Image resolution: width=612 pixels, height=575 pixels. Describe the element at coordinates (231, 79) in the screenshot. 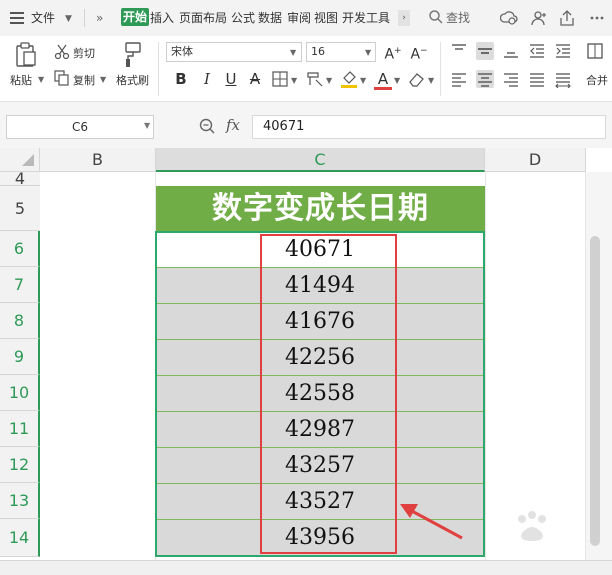

I see `underline-icon: U` at that location.